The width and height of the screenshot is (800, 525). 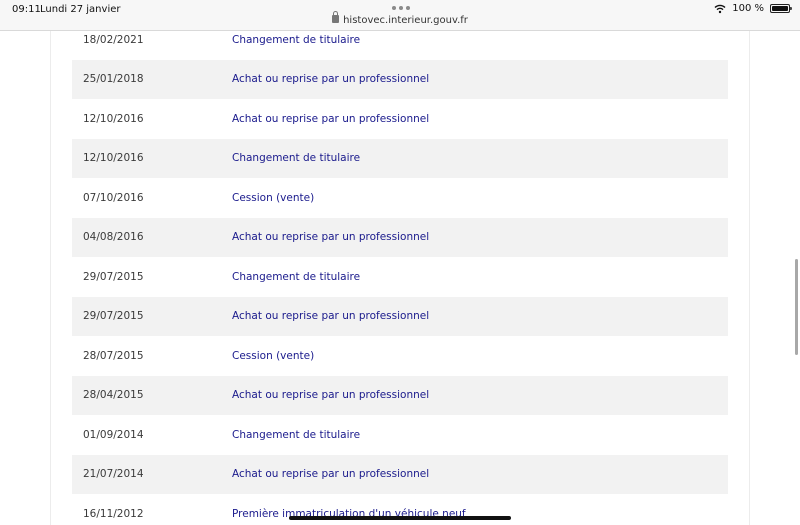 I want to click on row-date: 04/08/2016, so click(x=113, y=237).